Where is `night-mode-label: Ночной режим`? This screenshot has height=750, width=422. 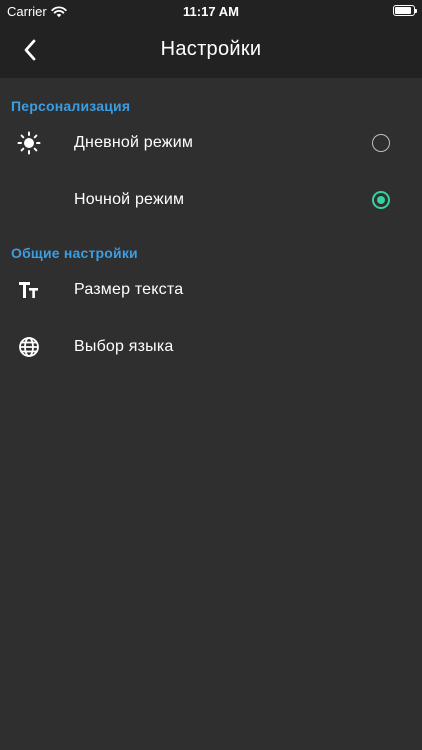
night-mode-label: Ночной режим is located at coordinates (129, 199).